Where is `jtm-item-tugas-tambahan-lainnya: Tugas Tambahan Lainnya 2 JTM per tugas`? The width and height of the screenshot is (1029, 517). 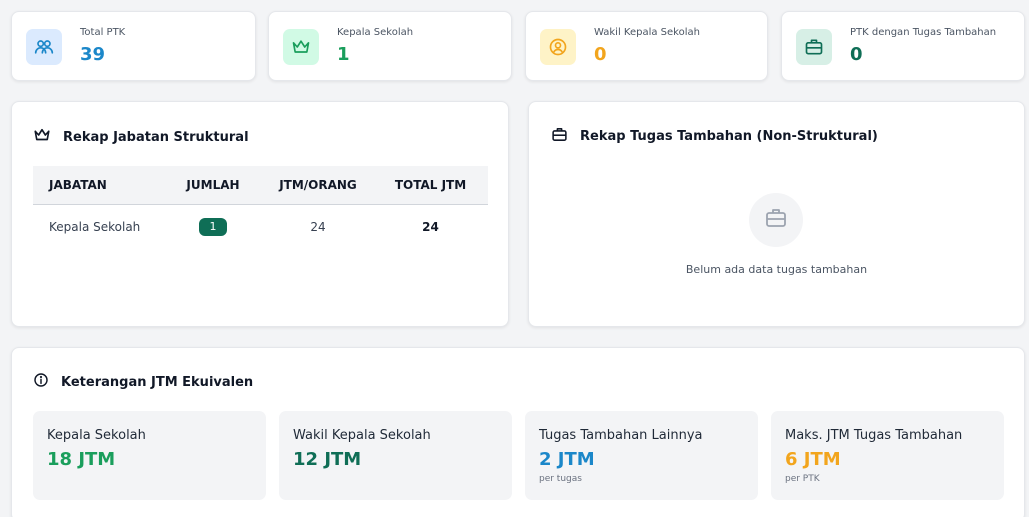
jtm-item-tugas-tambahan-lainnya: Tugas Tambahan Lainnya 2 JTM per tugas is located at coordinates (641, 455).